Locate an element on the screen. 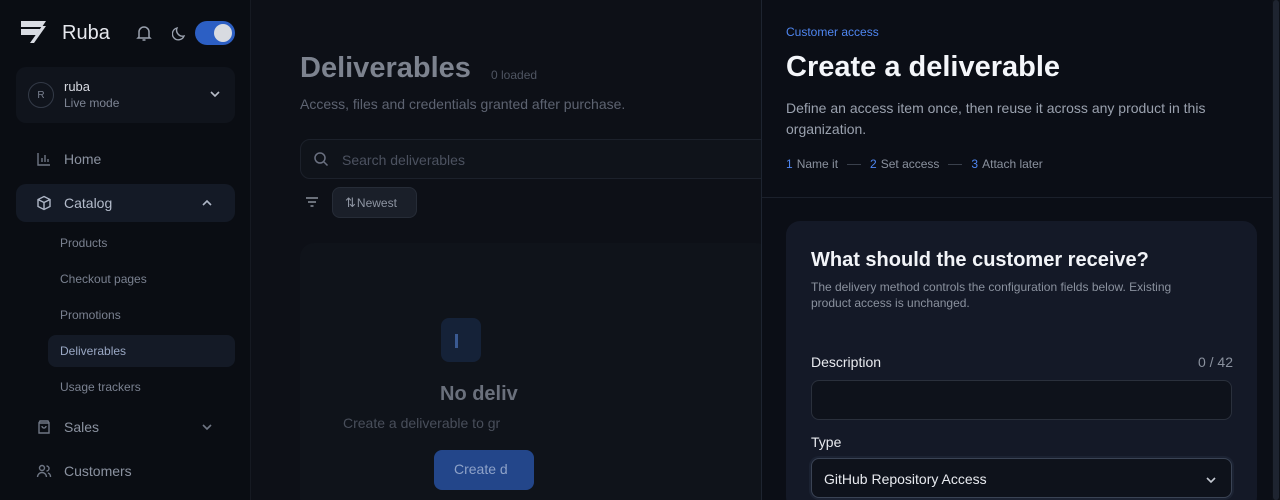 This screenshot has height=500, width=1280. type-label: Type is located at coordinates (826, 442).